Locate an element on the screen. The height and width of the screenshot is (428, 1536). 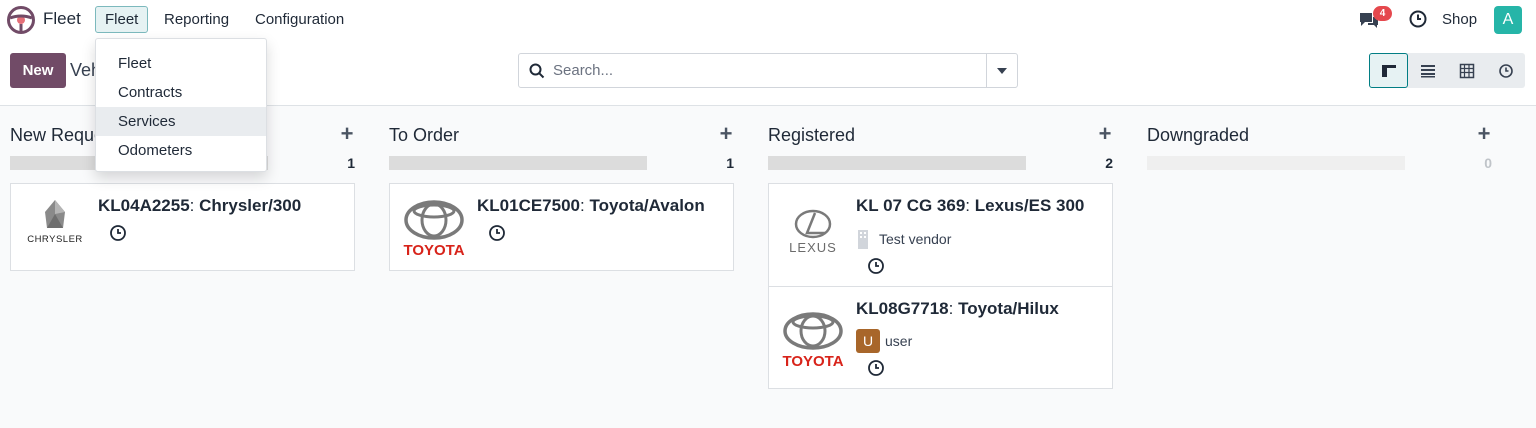
vehicle-card: TOYOTA KL08G7718: Toyota/Hilux U user is located at coordinates (940, 337).